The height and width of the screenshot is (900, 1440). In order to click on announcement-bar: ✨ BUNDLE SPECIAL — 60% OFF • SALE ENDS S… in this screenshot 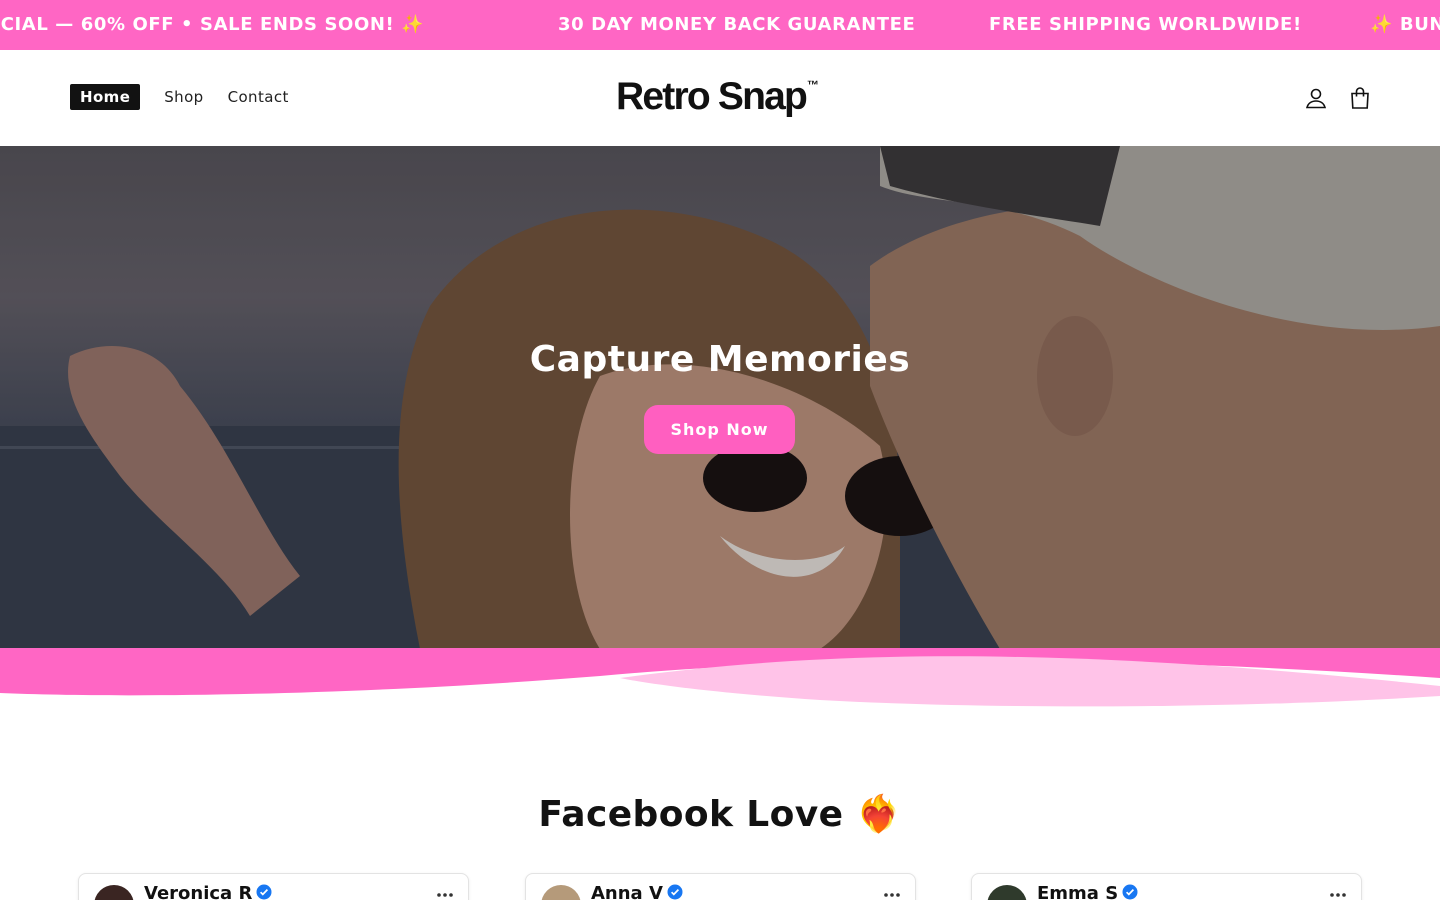, I will do `click(720, 25)`.